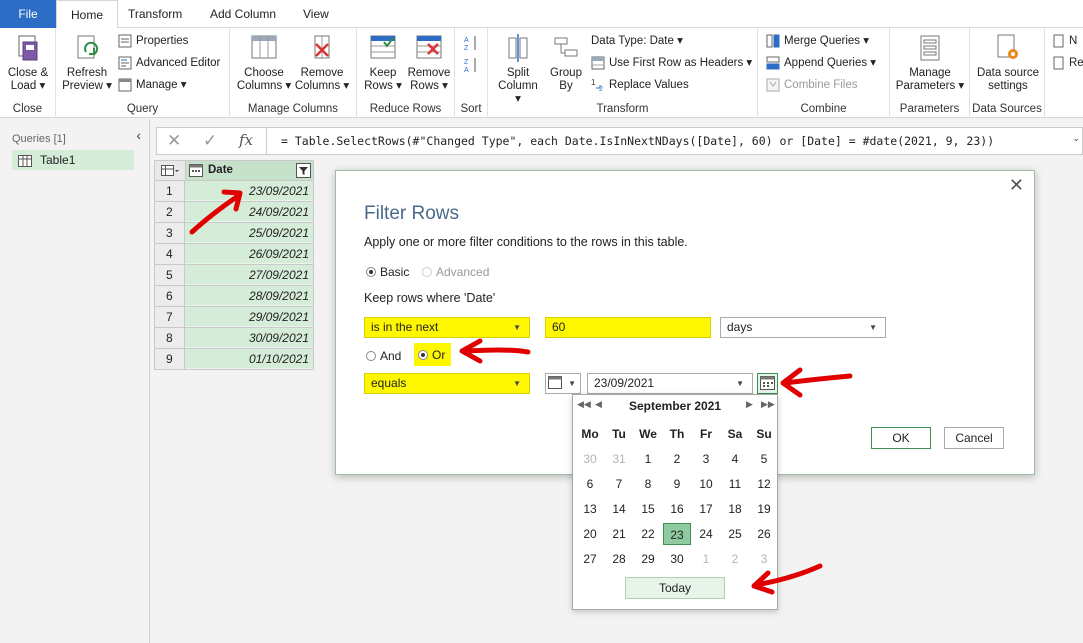 The height and width of the screenshot is (643, 1083). Describe the element at coordinates (249, 170) in the screenshot. I see `column-header-date: Date` at that location.